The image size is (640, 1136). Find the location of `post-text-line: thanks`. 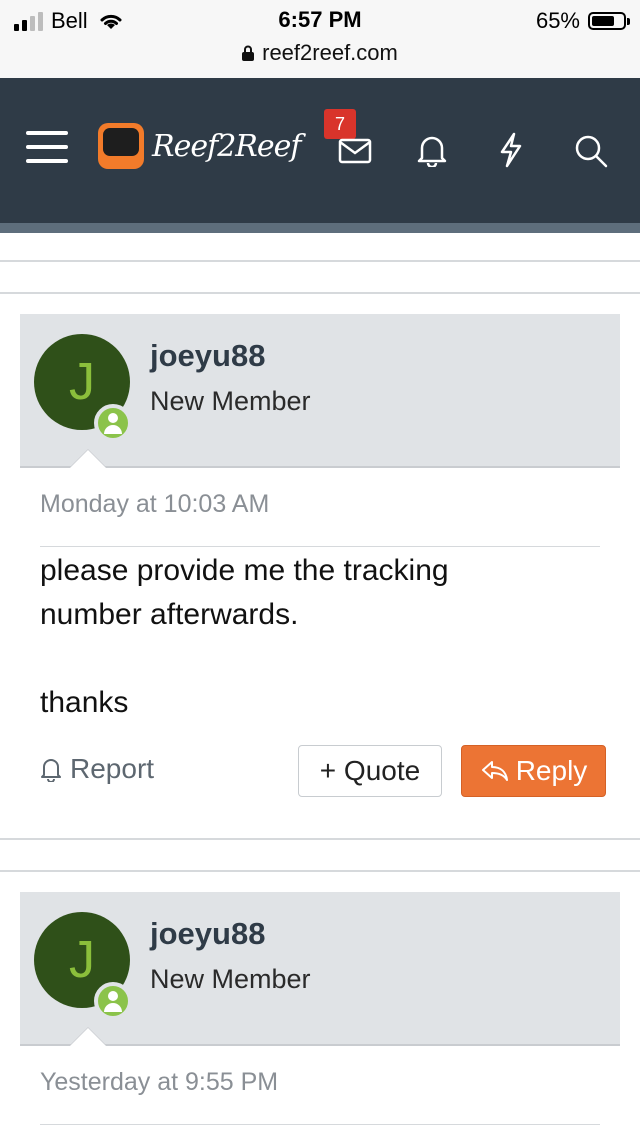

post-text-line: thanks is located at coordinates (84, 702).